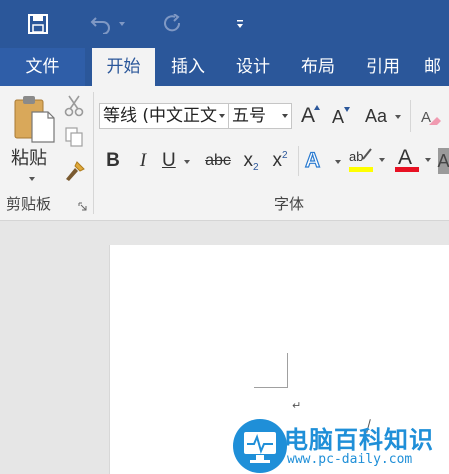 The height and width of the screenshot is (474, 449). What do you see at coordinates (222, 116) in the screenshot?
I see `font-name-dropdown-icon` at bounding box center [222, 116].